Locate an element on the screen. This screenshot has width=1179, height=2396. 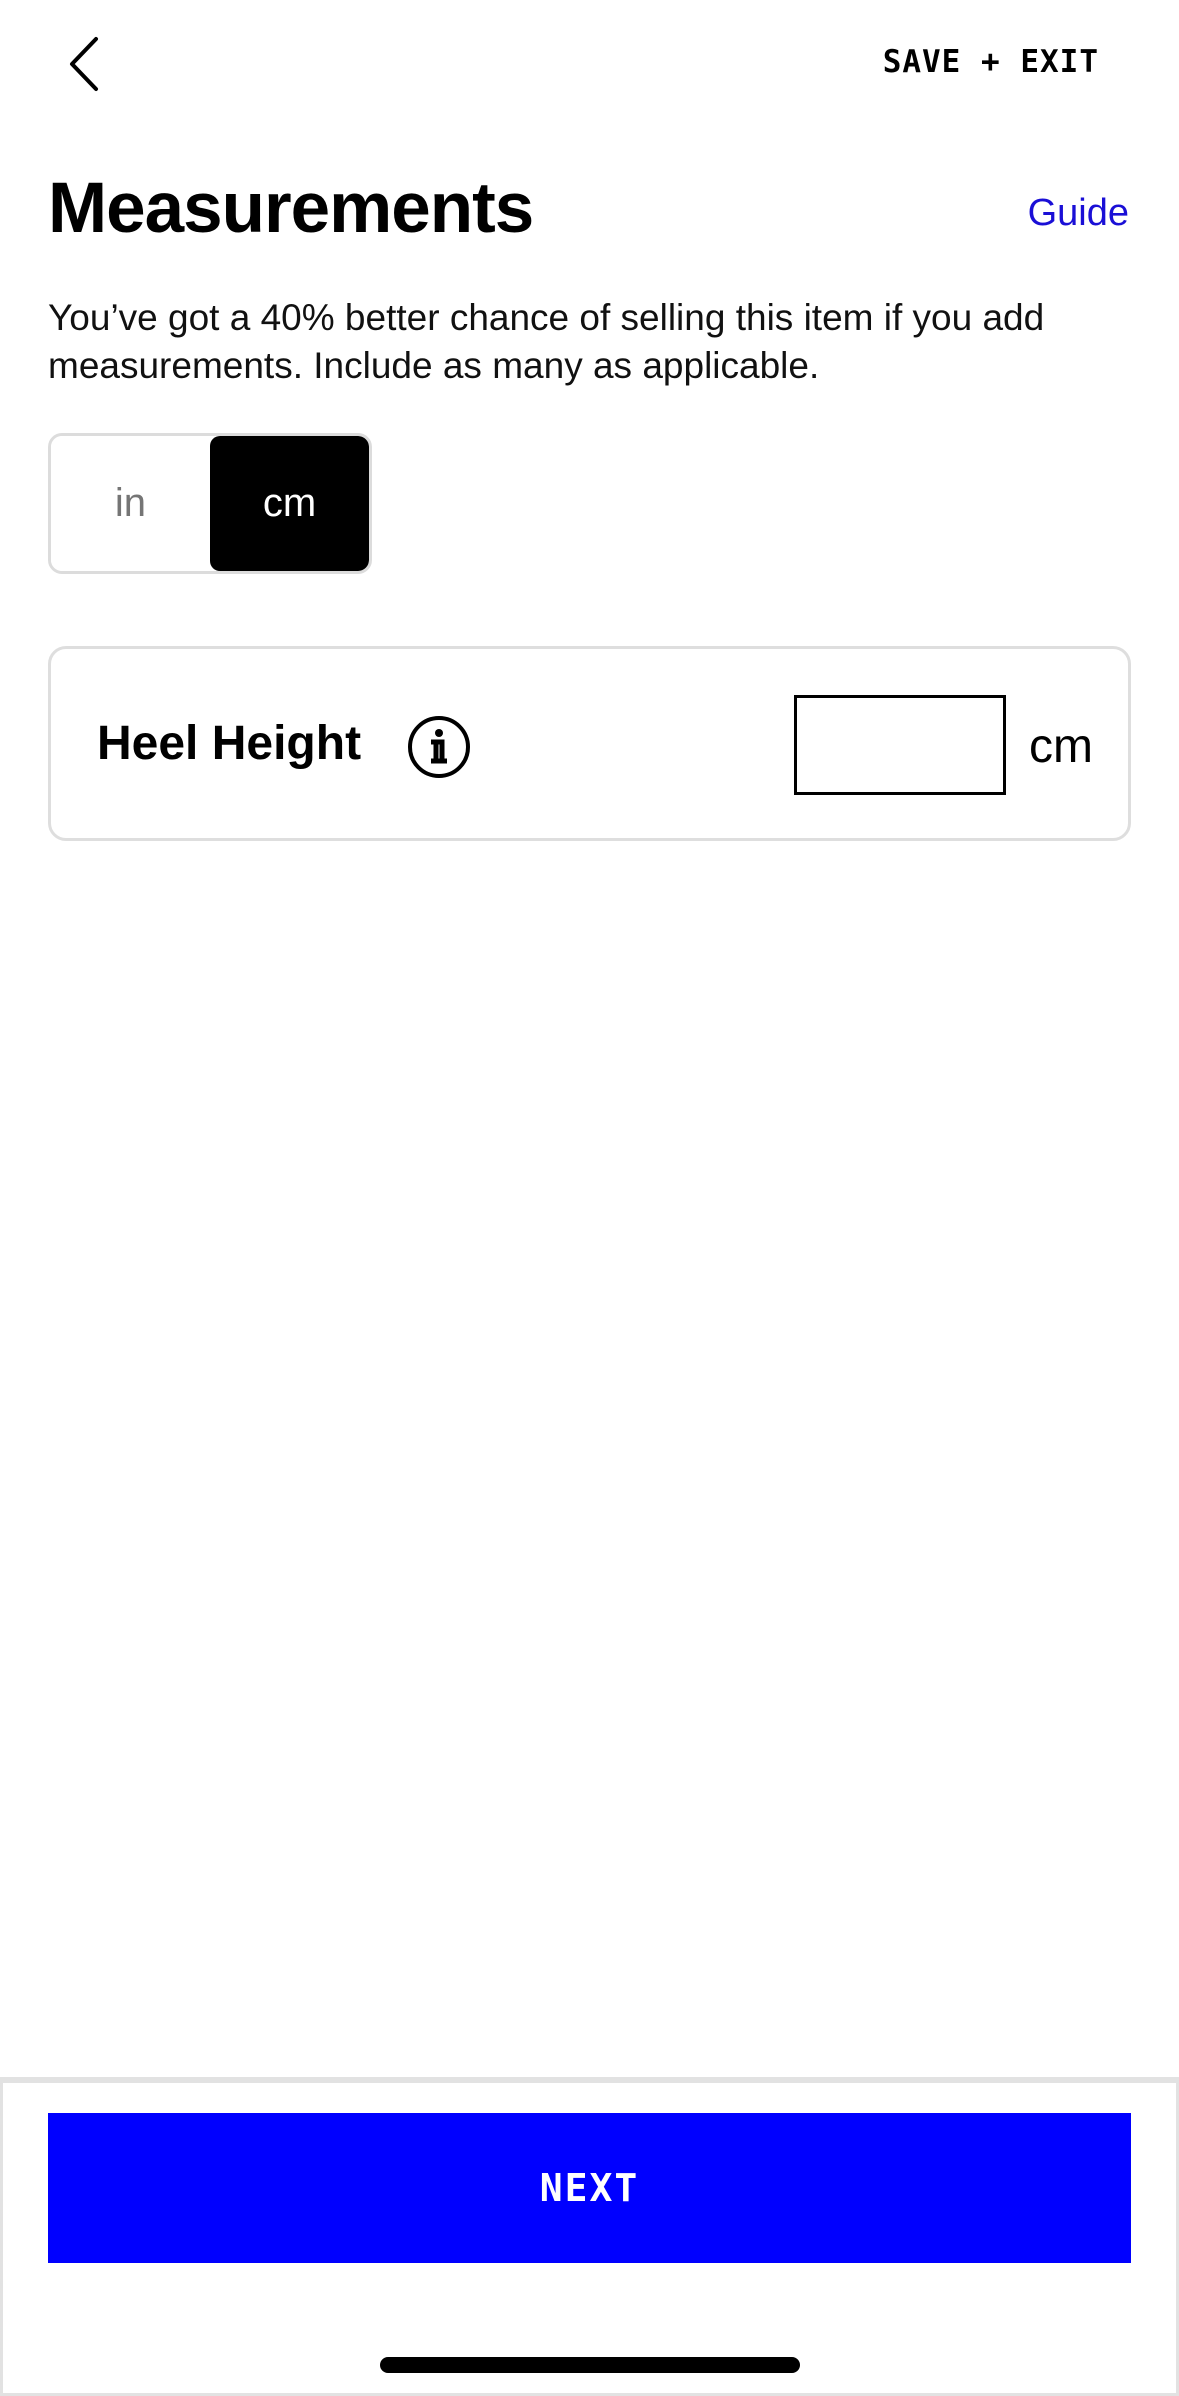
unit-toggle: in cm is located at coordinates (210, 503).